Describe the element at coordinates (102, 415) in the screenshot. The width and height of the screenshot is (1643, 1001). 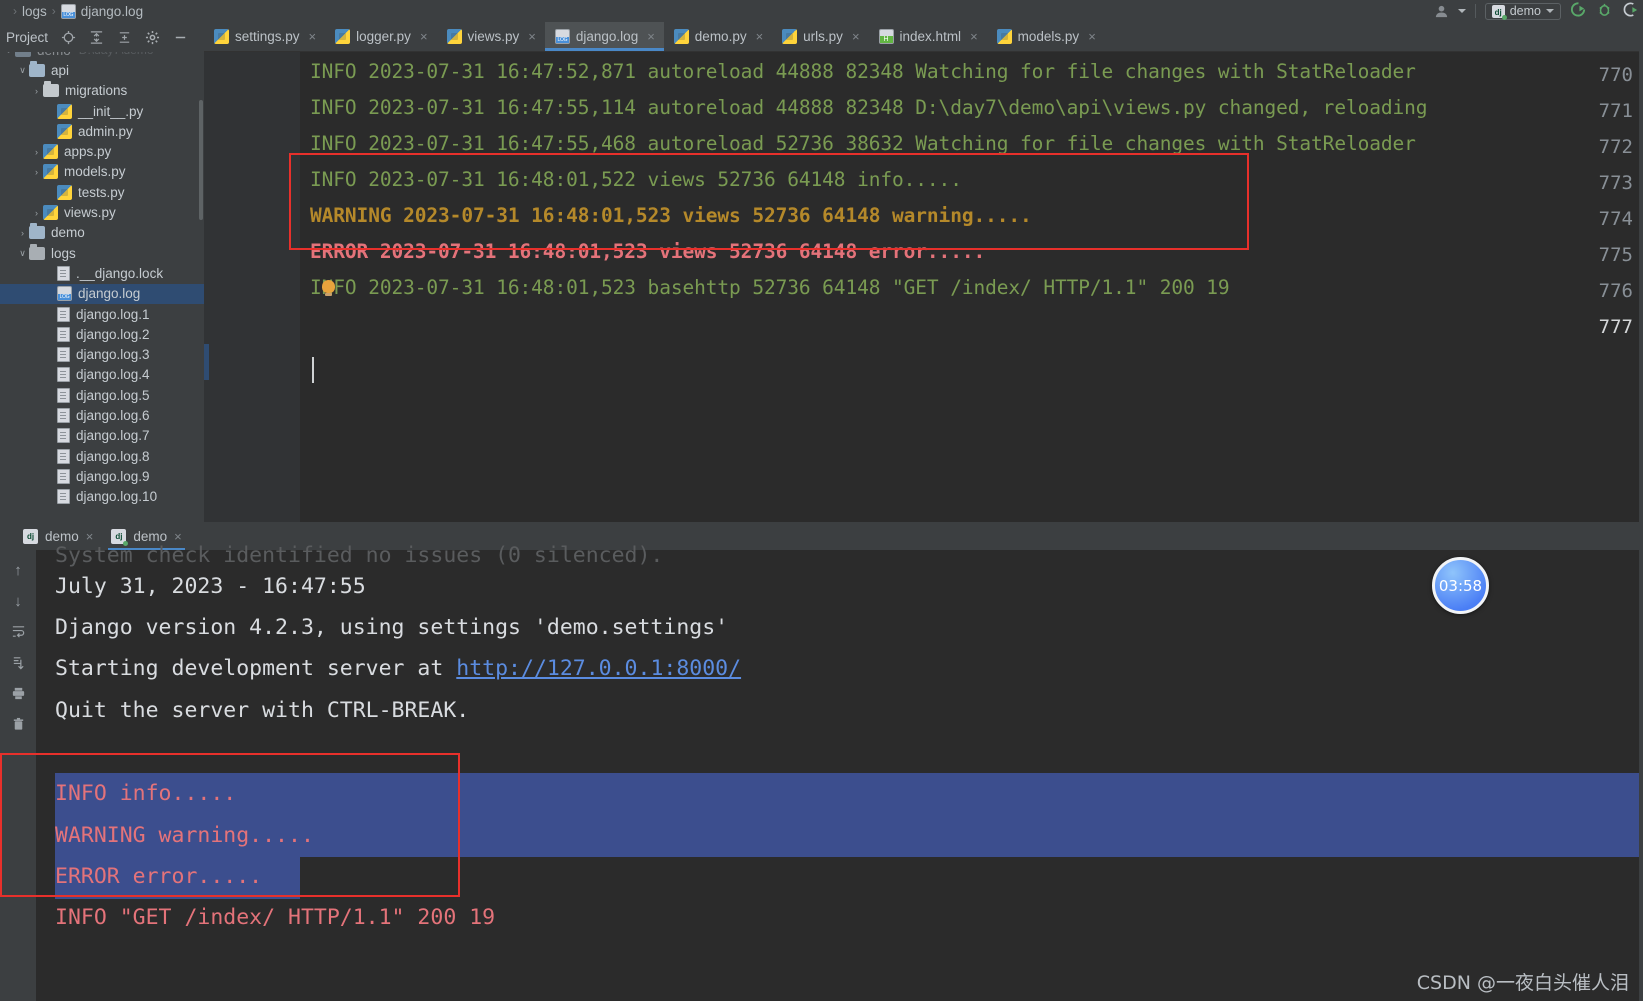
I see `tree-item-django-log-6: django.log.6` at that location.